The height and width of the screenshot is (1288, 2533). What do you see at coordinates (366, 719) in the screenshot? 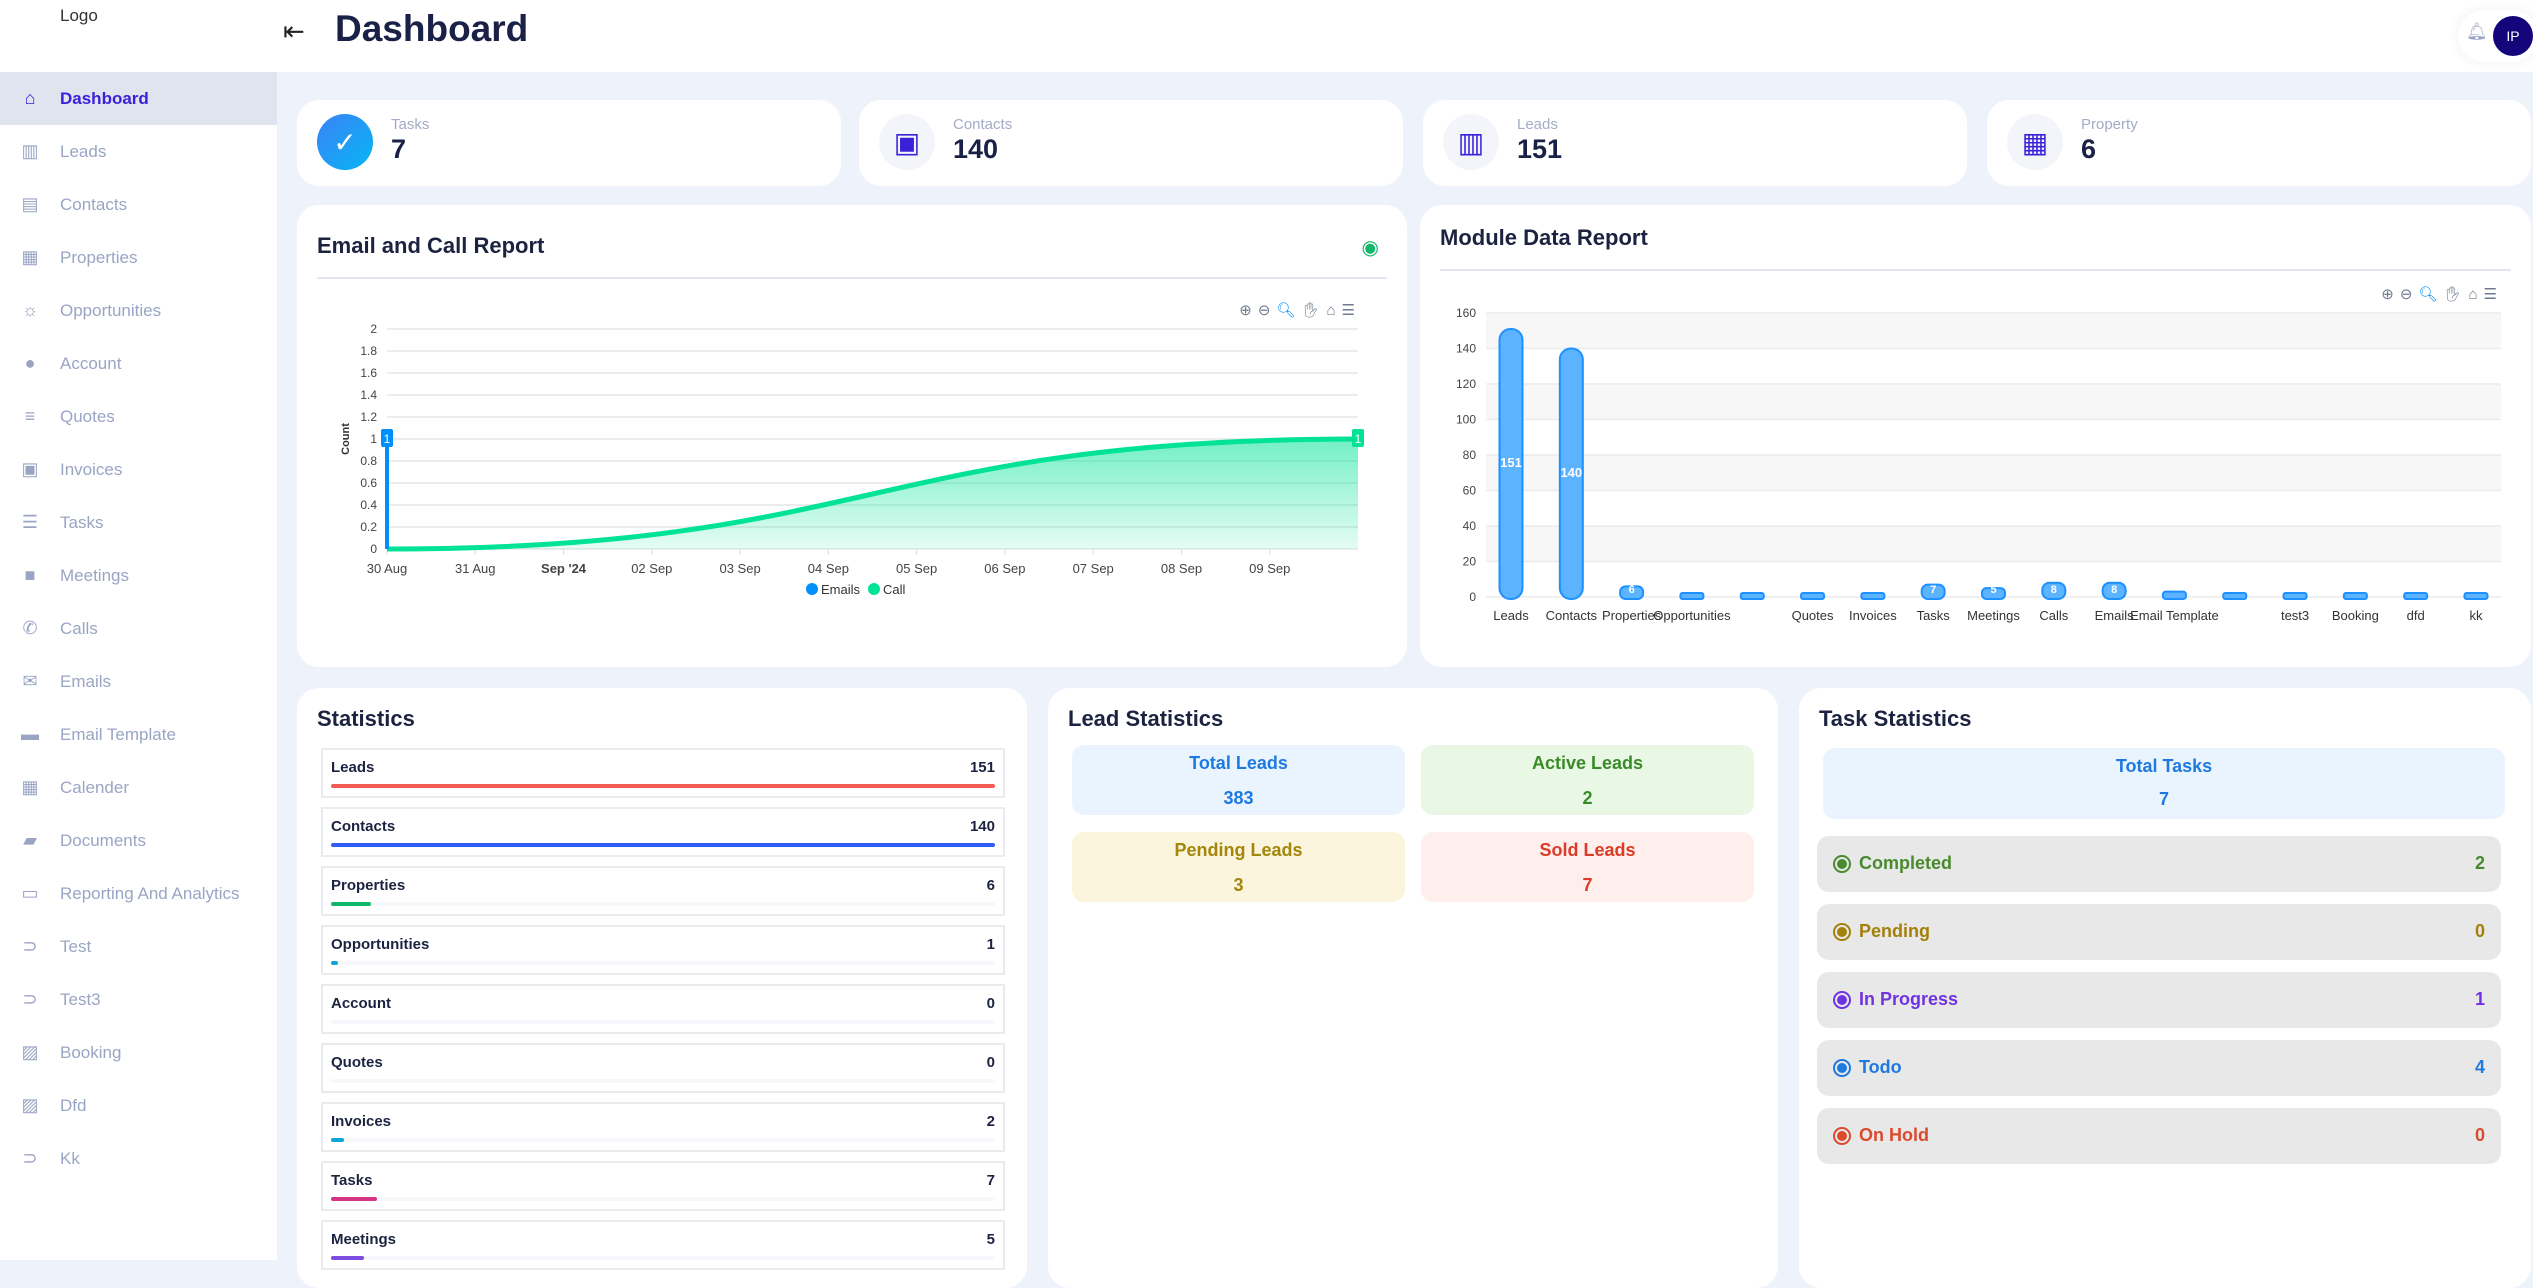
I see `card-title: Statistics` at bounding box center [366, 719].